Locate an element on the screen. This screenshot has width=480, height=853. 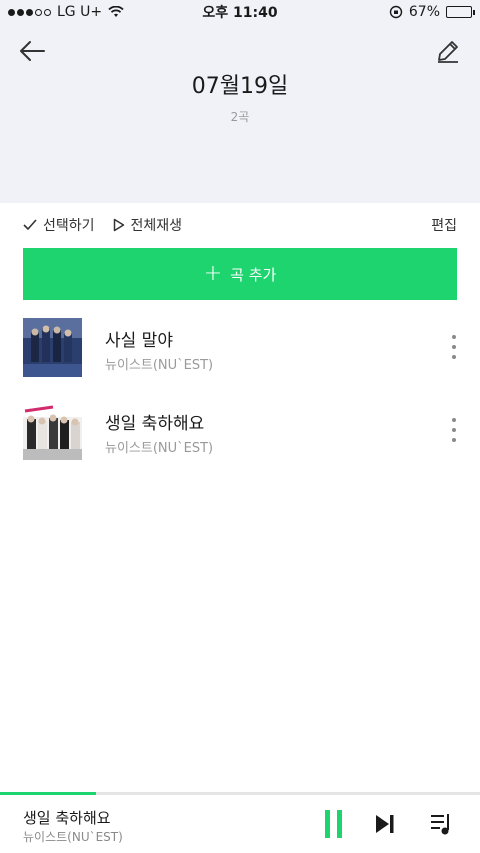
orientation-lock-icon is located at coordinates (396, 12).